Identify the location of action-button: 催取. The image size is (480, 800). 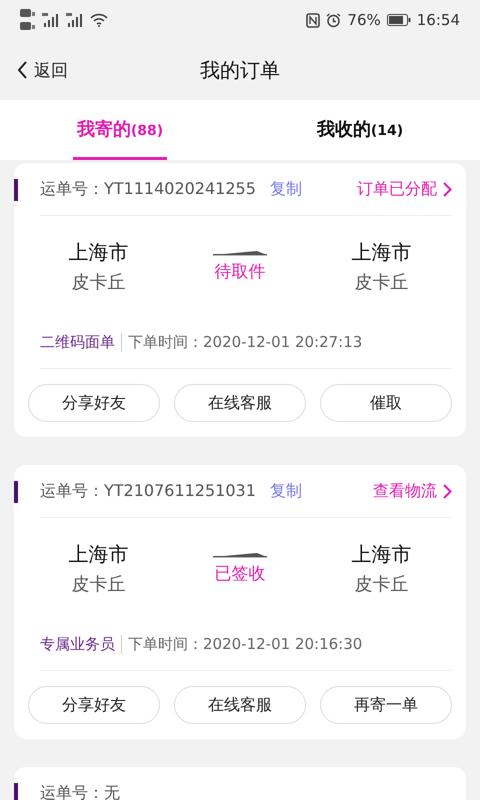
(386, 403).